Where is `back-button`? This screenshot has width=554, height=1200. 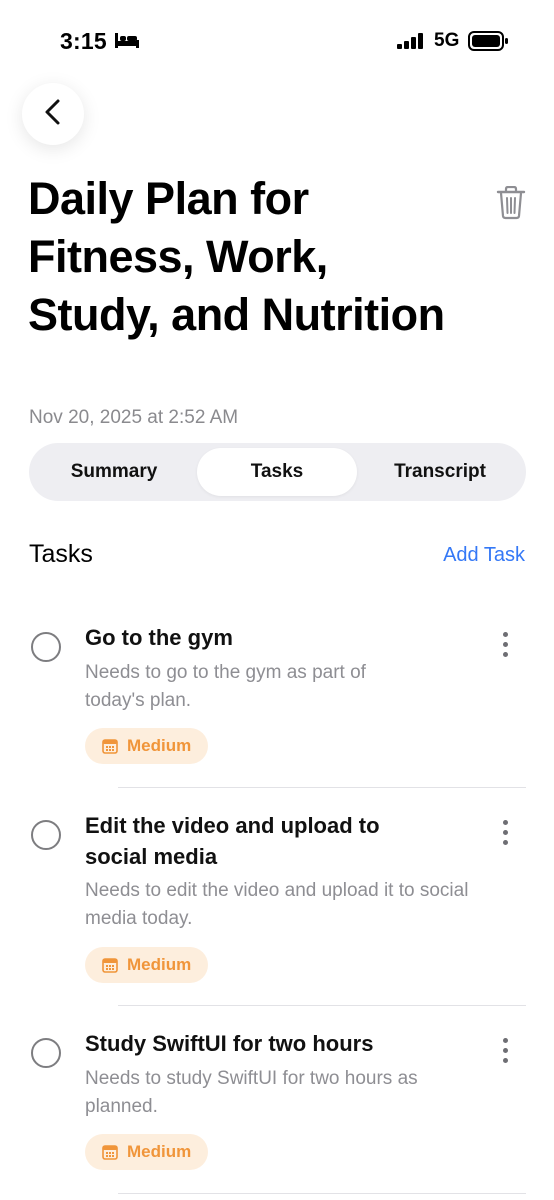 back-button is located at coordinates (53, 114).